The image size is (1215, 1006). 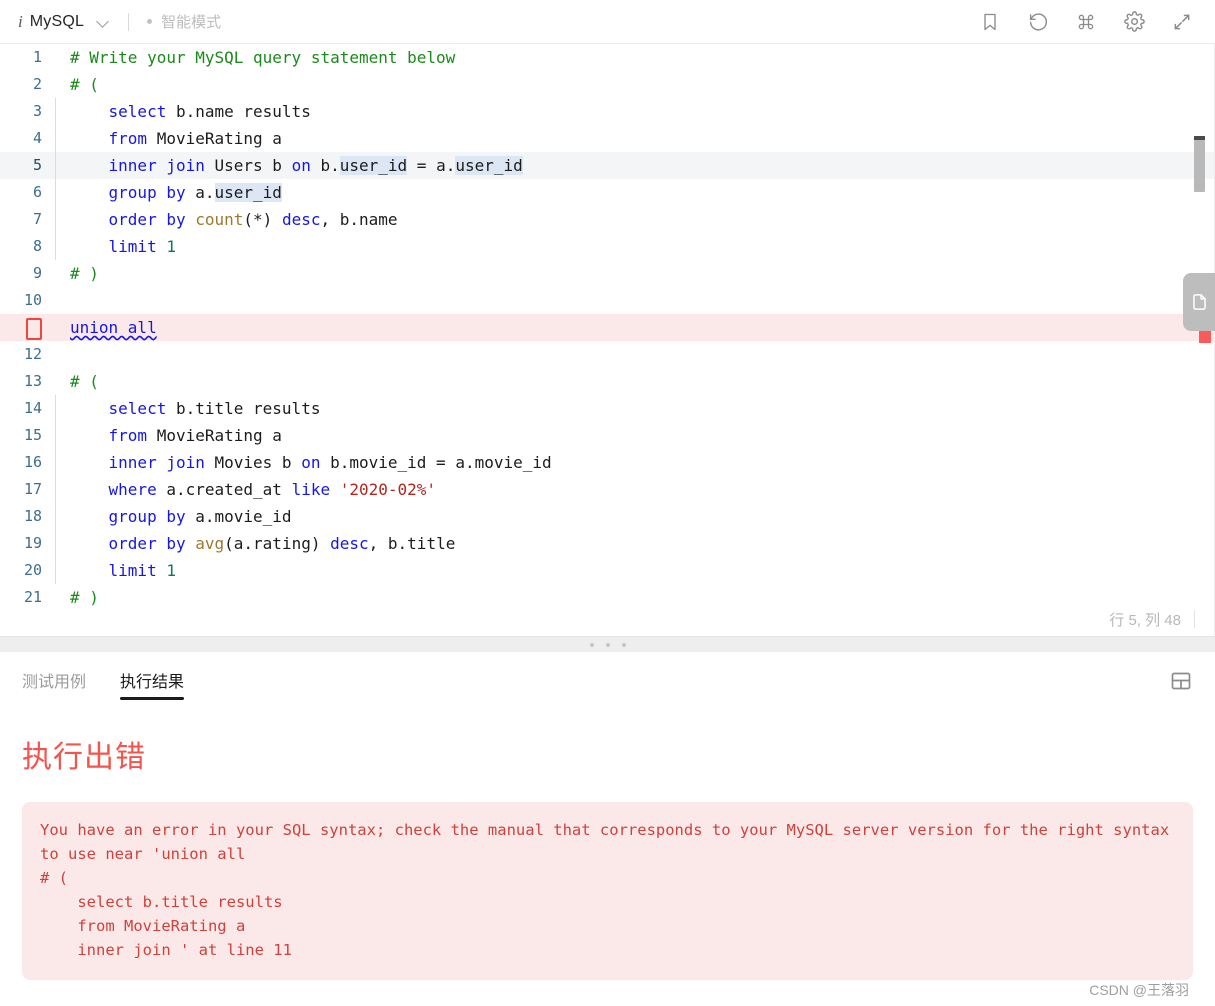 What do you see at coordinates (607, 273) in the screenshot?
I see `code-line: 9 # )` at bounding box center [607, 273].